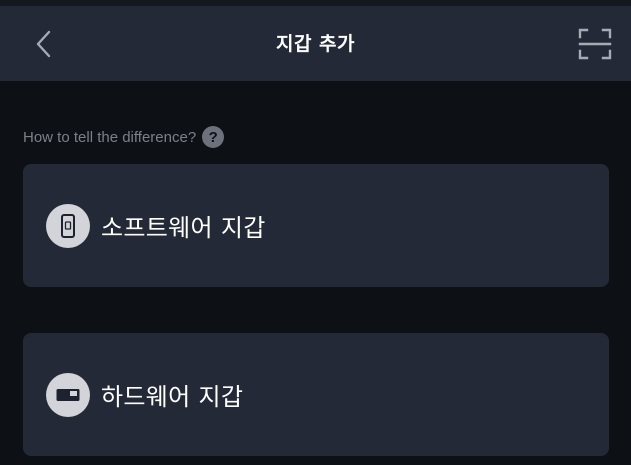  Describe the element at coordinates (183, 228) in the screenshot. I see `software-wallet-label: 소프트웨어 지갑` at that location.